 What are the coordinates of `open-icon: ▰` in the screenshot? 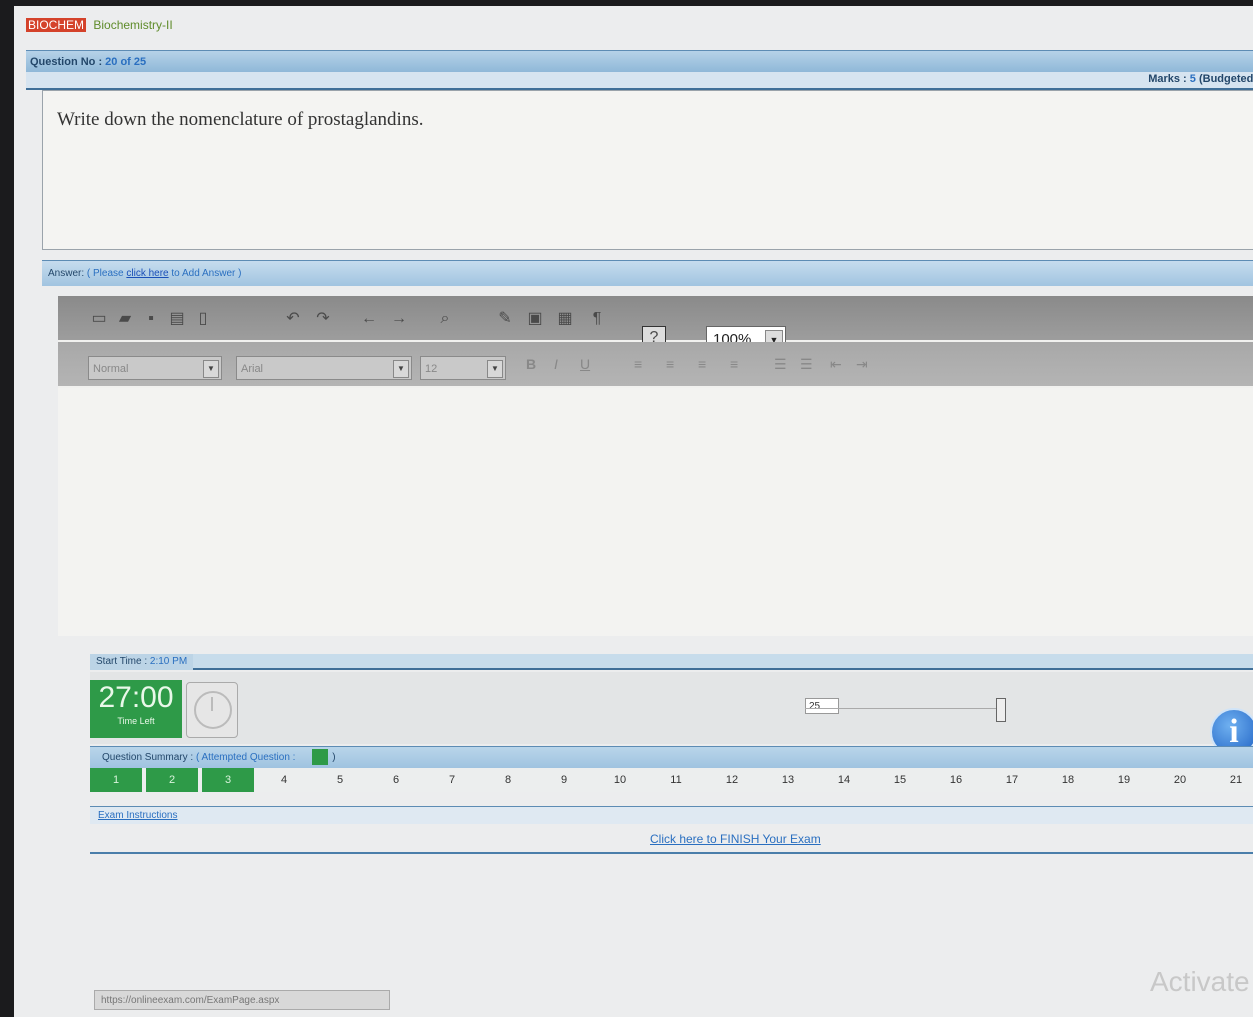 It's located at (125, 319).